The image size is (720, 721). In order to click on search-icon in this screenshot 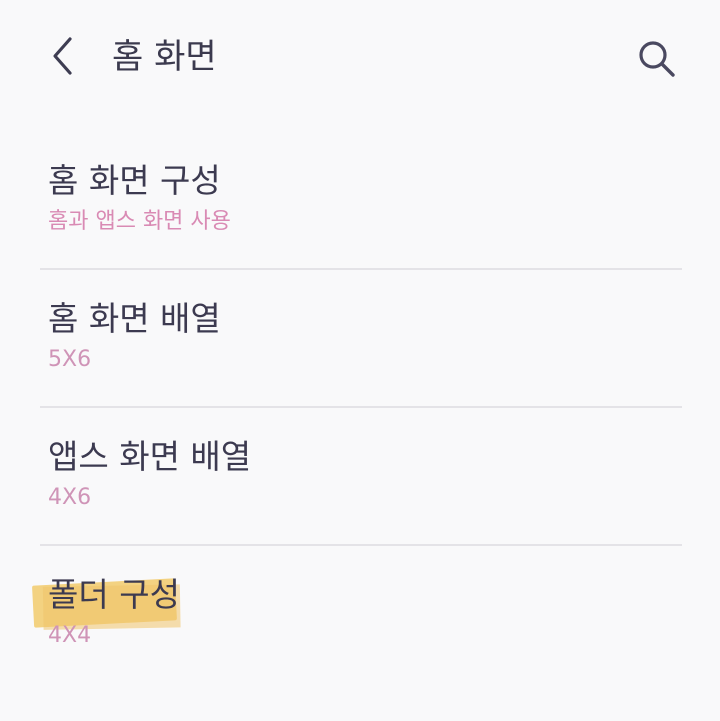, I will do `click(657, 59)`.